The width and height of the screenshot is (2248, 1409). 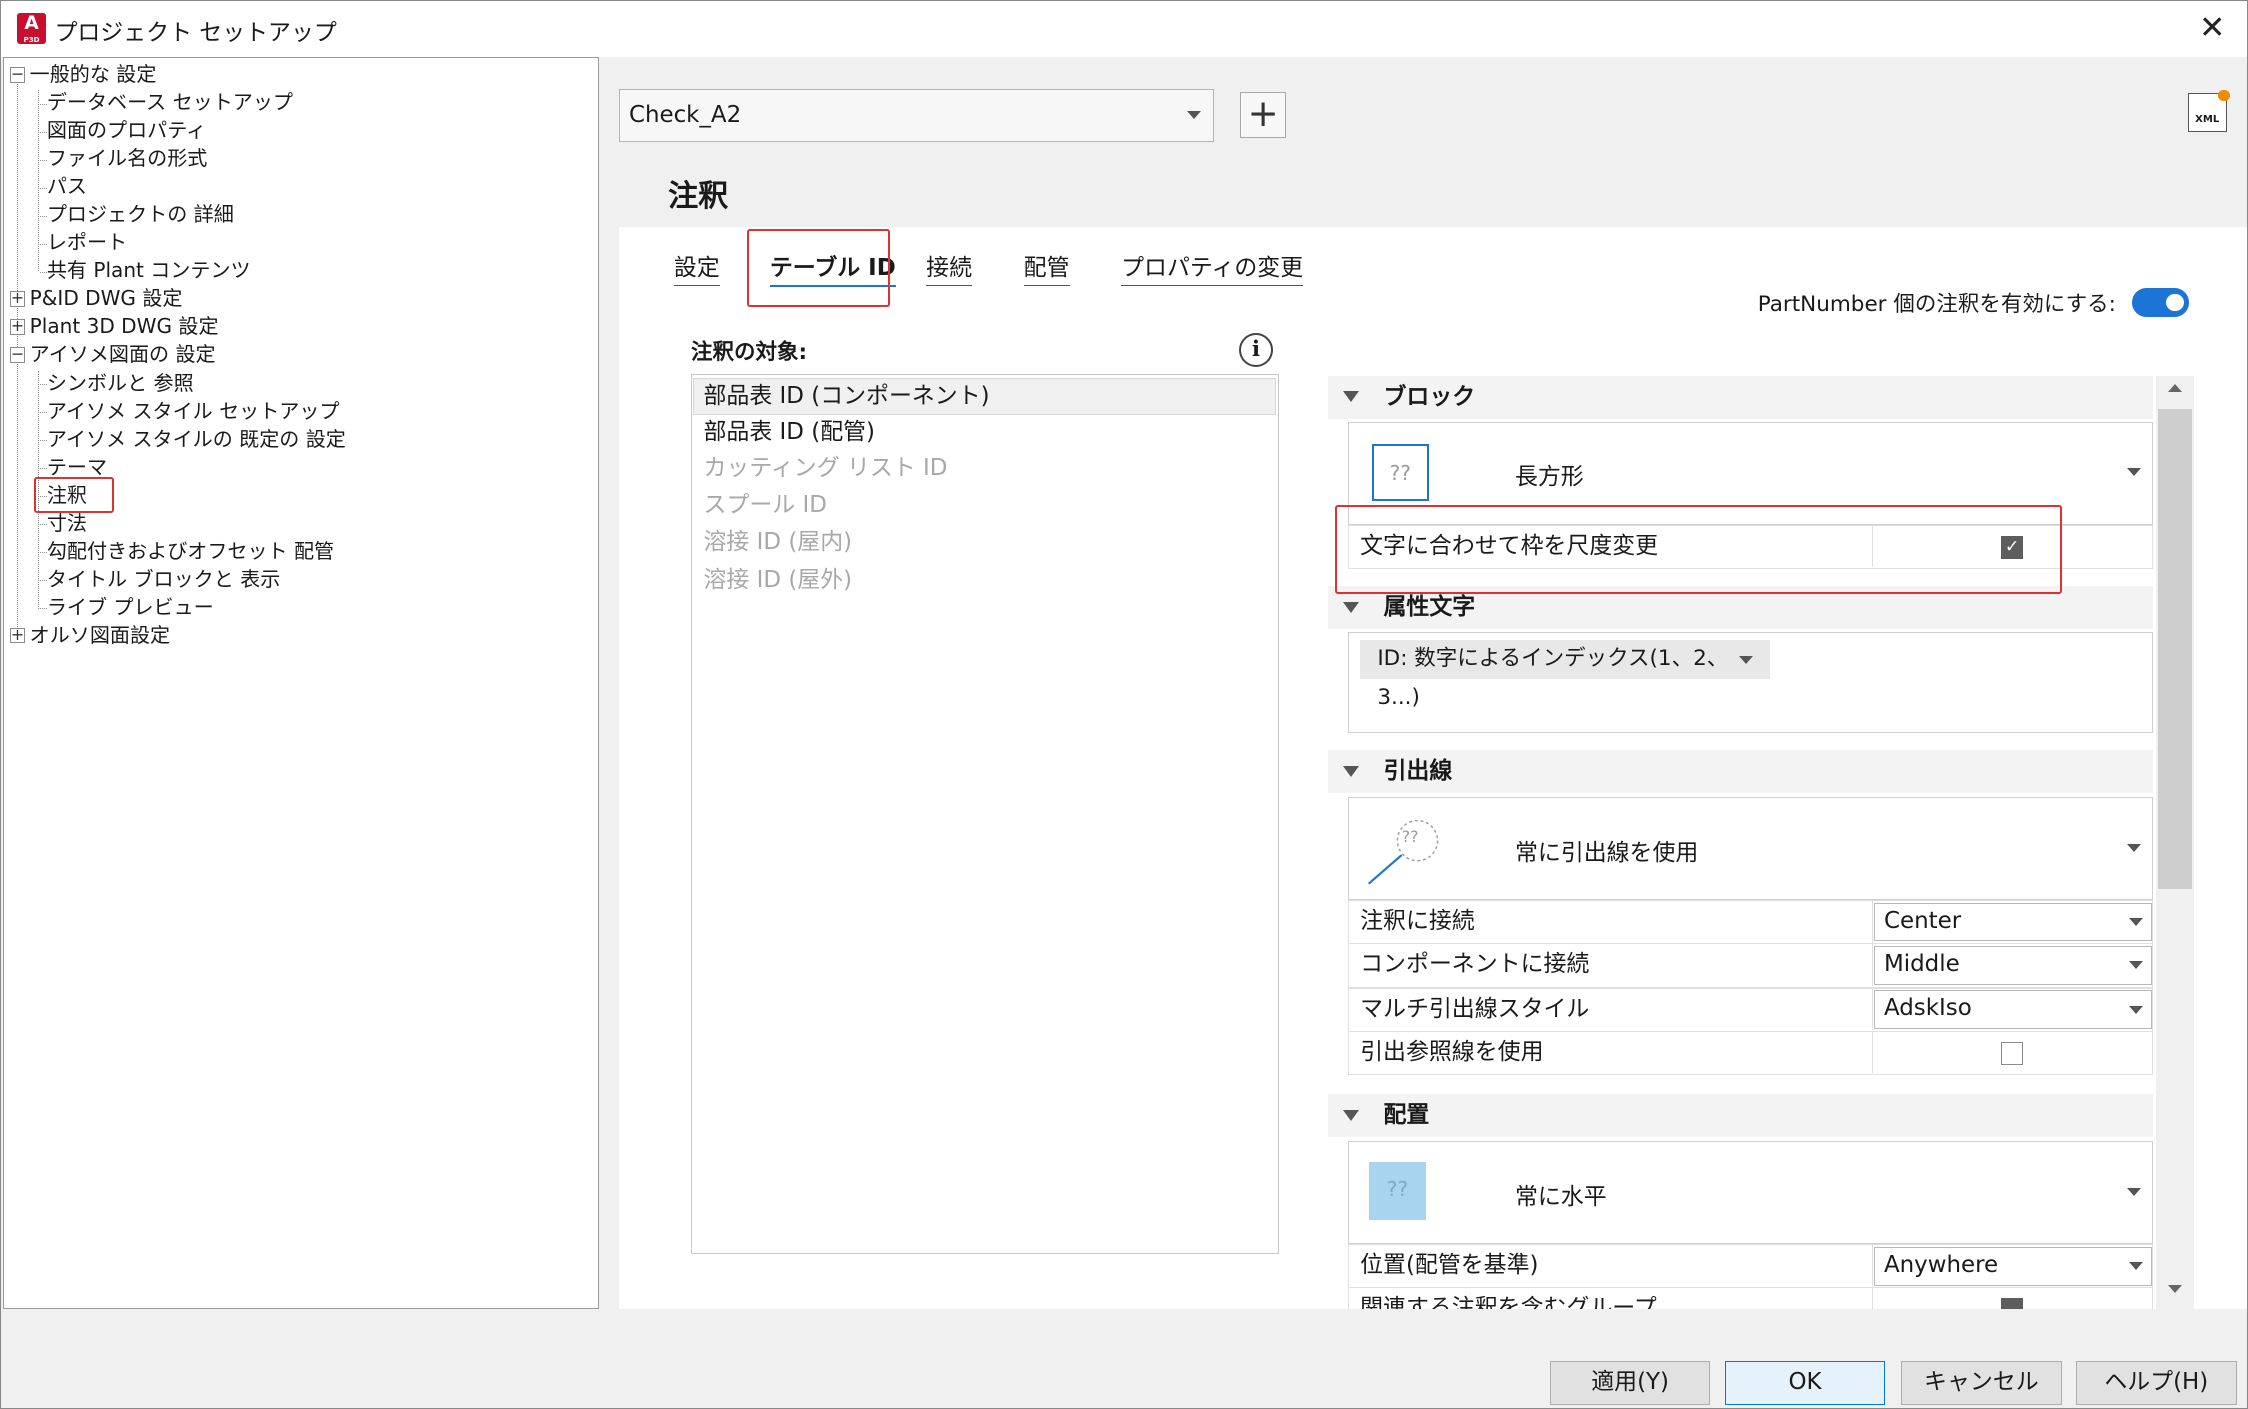 What do you see at coordinates (1936, 304) in the screenshot?
I see `partnumber-label: PartNumber 個の注釈を有効にする:` at bounding box center [1936, 304].